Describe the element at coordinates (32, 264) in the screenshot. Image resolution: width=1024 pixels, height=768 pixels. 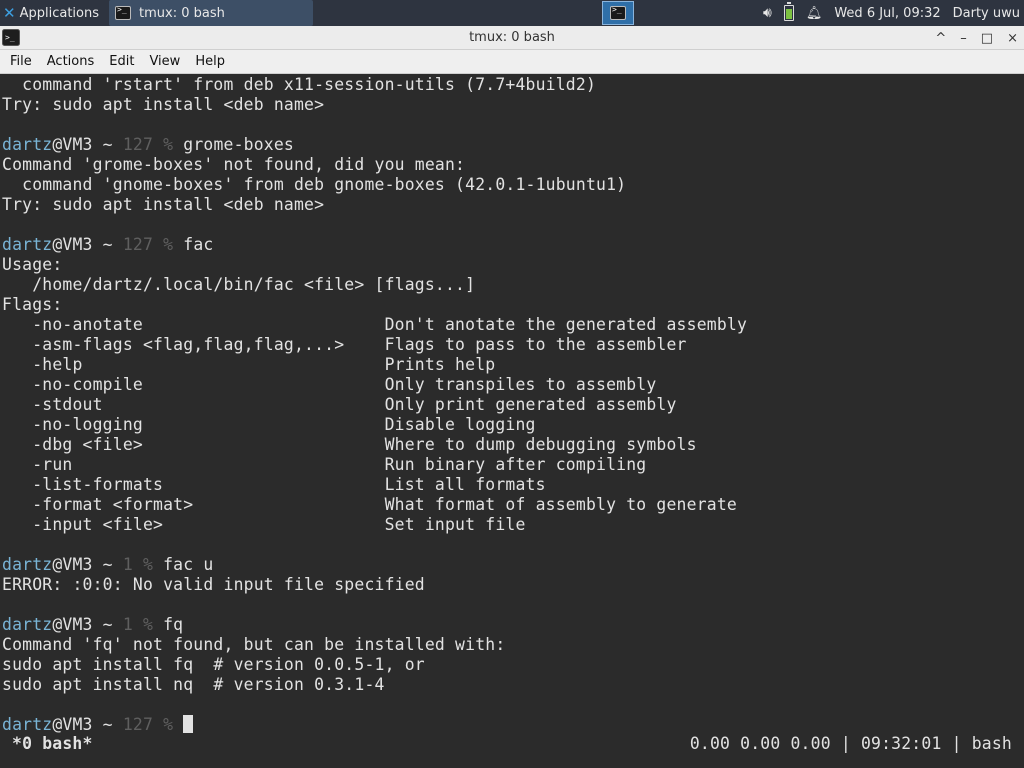
I see `output-line: Usage:` at that location.